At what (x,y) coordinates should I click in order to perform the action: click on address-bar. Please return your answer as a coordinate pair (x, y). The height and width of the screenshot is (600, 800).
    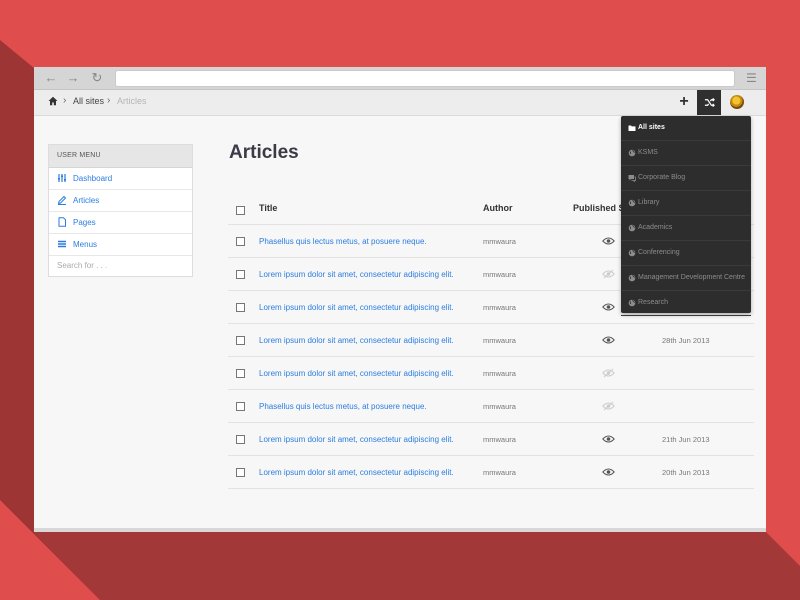
    Looking at the image, I should click on (425, 78).